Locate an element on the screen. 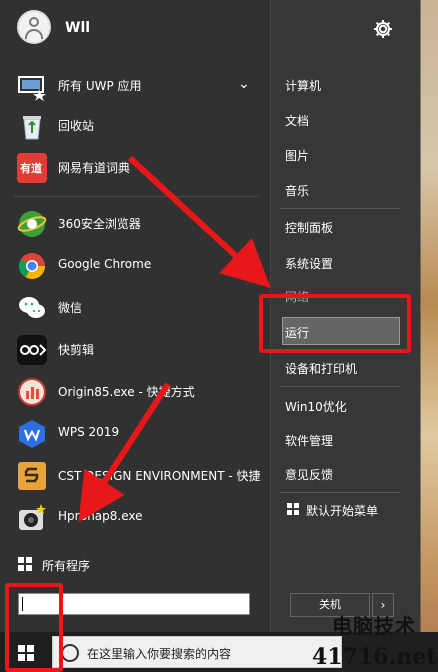  watermark-line1: 电脑技术 is located at coordinates (374, 626).